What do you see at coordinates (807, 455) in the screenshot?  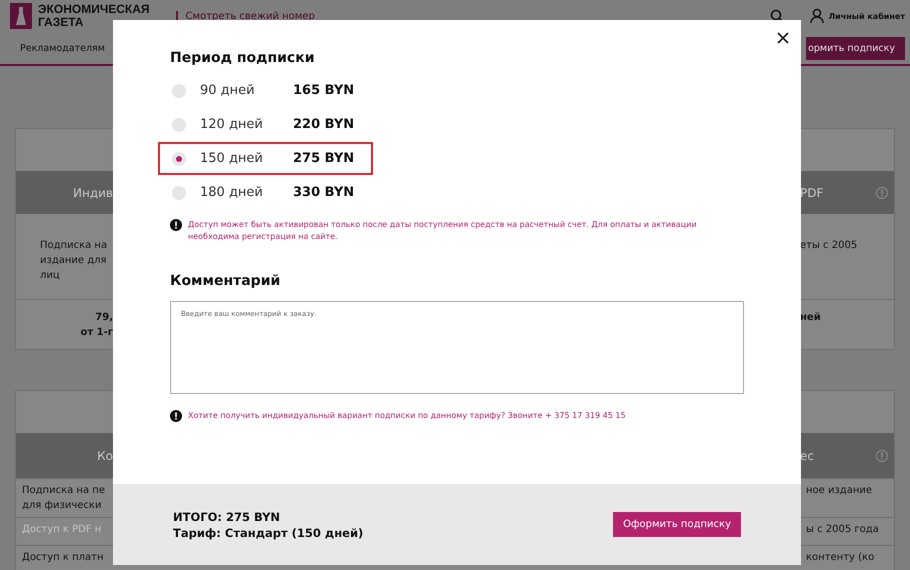 I see `column-header: ес` at bounding box center [807, 455].